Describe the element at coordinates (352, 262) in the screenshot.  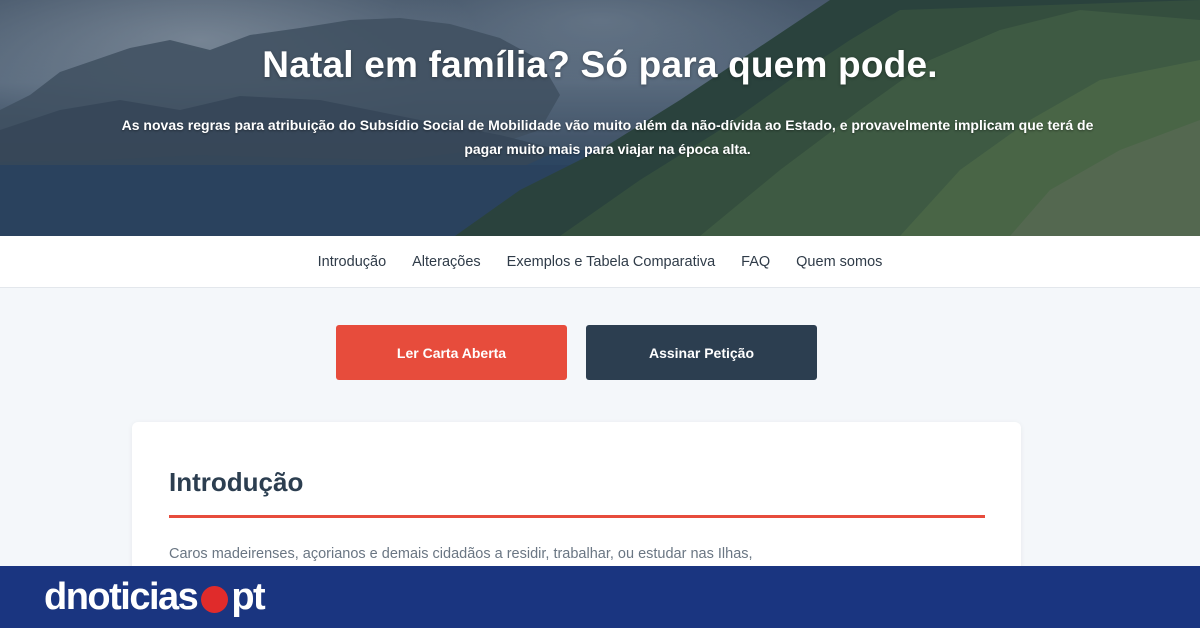
I see `nav-item-introducao: Introdução` at that location.